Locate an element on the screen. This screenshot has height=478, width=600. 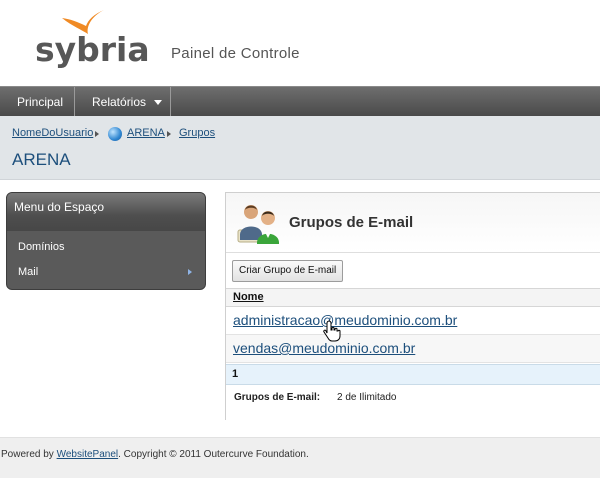
create-email-group-button: Criar Grupo de E-mail is located at coordinates (288, 271).